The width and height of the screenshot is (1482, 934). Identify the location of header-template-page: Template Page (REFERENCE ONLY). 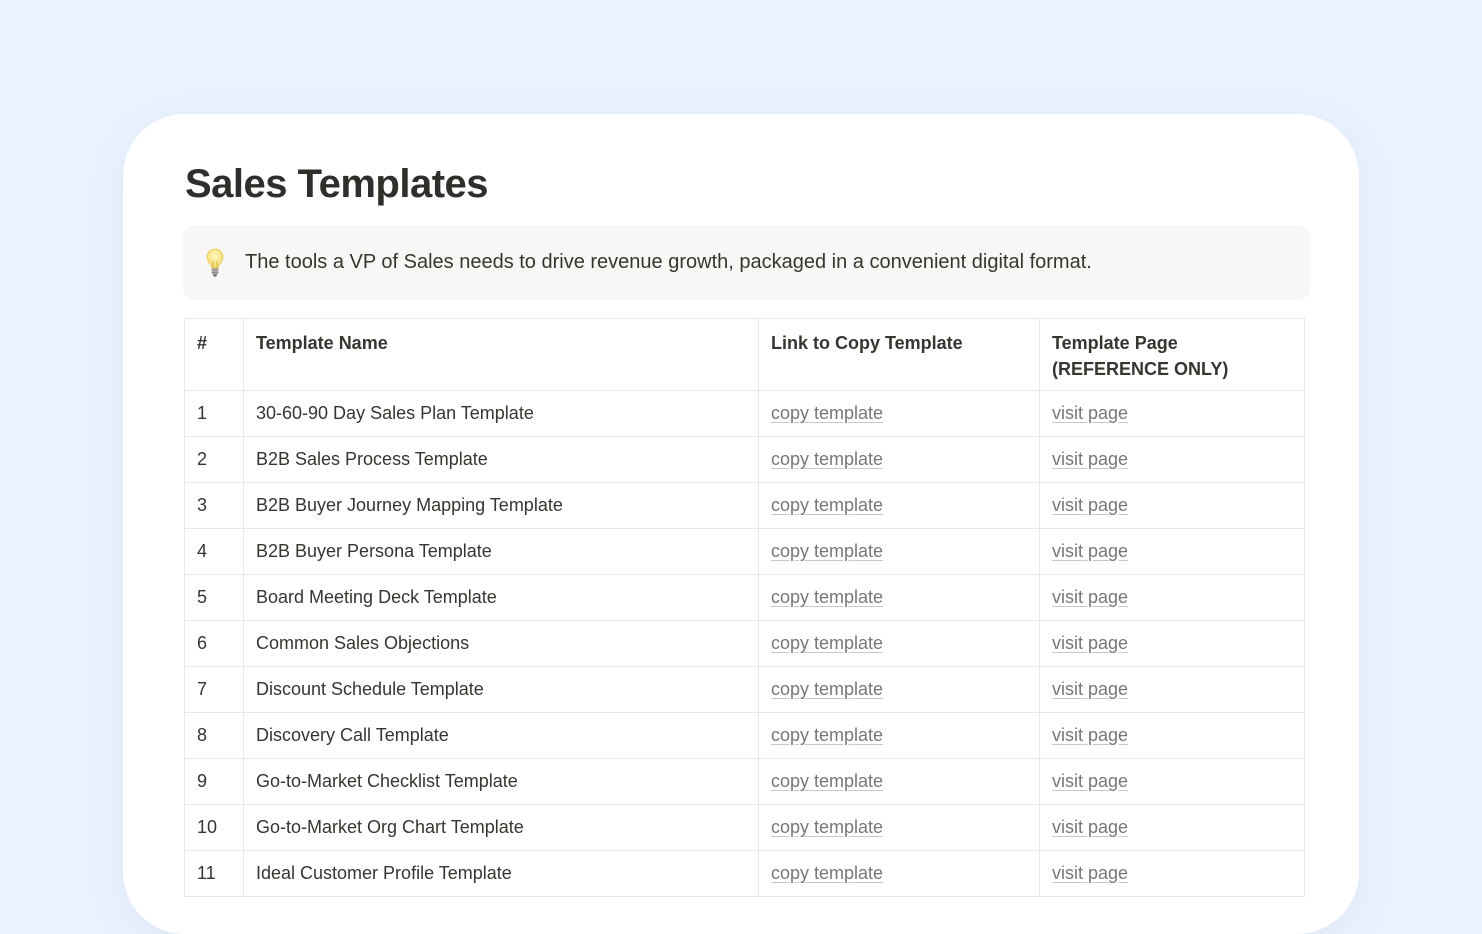
(1172, 354).